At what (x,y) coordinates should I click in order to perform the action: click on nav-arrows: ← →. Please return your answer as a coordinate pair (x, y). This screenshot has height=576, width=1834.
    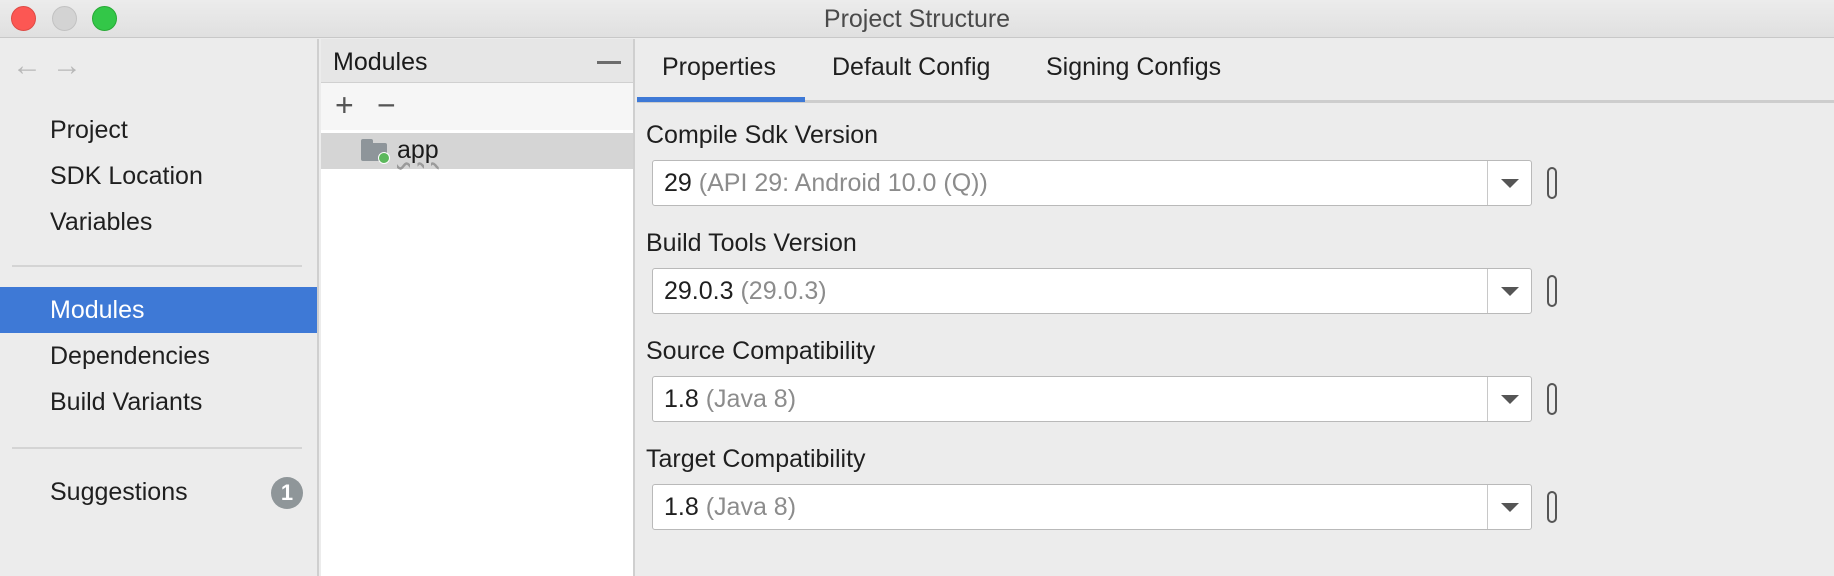
    Looking at the image, I should click on (52, 66).